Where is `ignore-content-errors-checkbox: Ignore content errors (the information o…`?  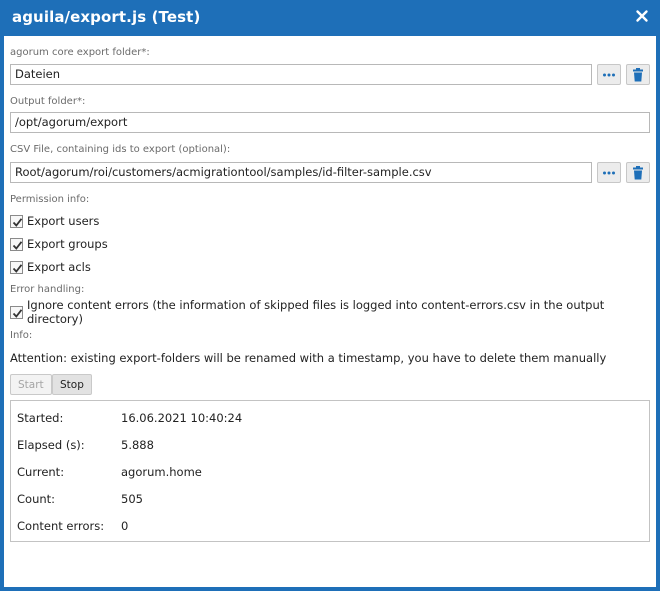
ignore-content-errors-checkbox: Ignore content errors (the information o… is located at coordinates (333, 312).